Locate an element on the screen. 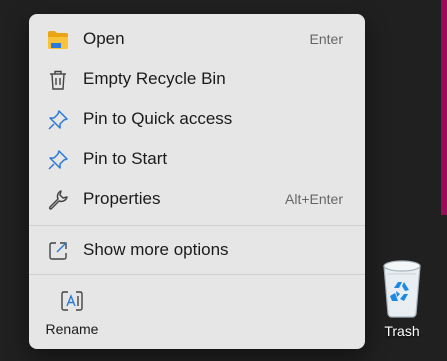  folder-icon is located at coordinates (58, 40).